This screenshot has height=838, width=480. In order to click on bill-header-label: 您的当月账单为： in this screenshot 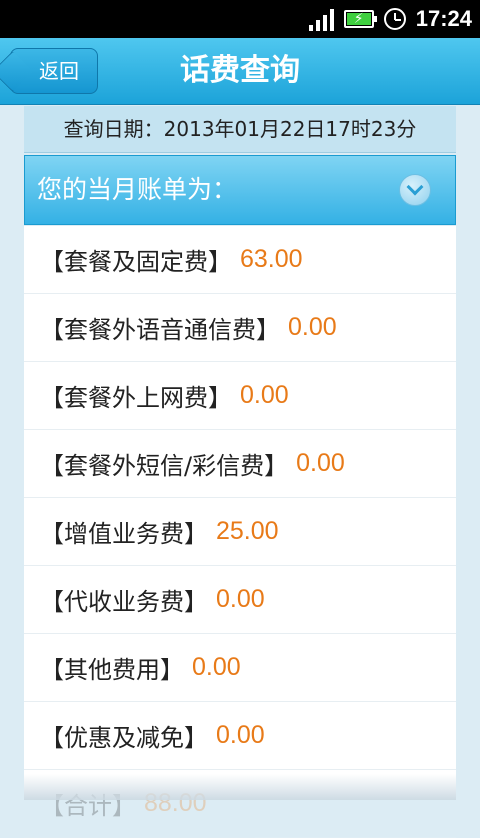, I will do `click(137, 189)`.